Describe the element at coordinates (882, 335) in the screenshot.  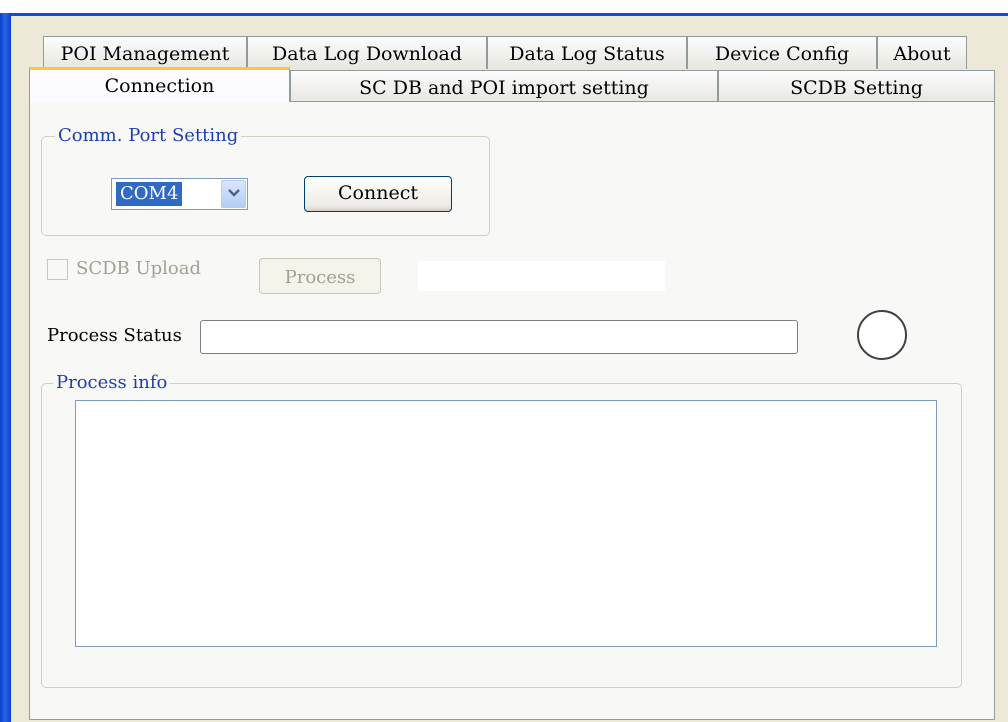
I see `status-indicator-circle-icon` at that location.